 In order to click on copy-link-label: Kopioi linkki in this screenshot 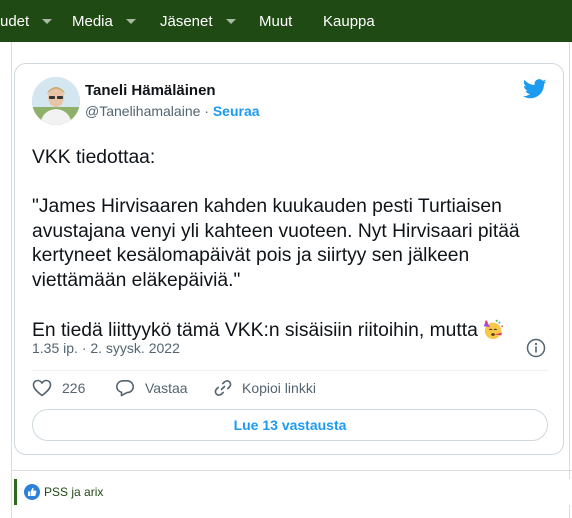, I will do `click(279, 388)`.